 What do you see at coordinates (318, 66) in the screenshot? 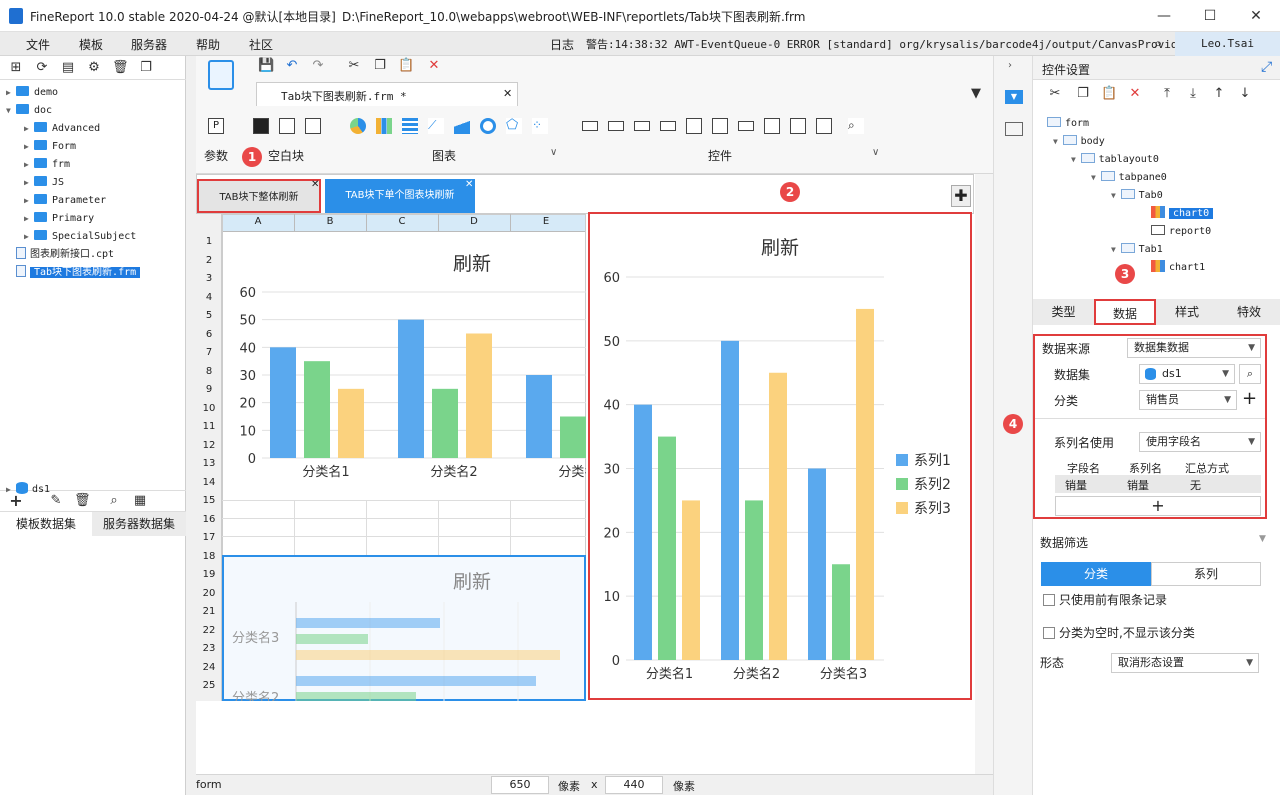
I see `redo-icon: ↷` at bounding box center [318, 66].